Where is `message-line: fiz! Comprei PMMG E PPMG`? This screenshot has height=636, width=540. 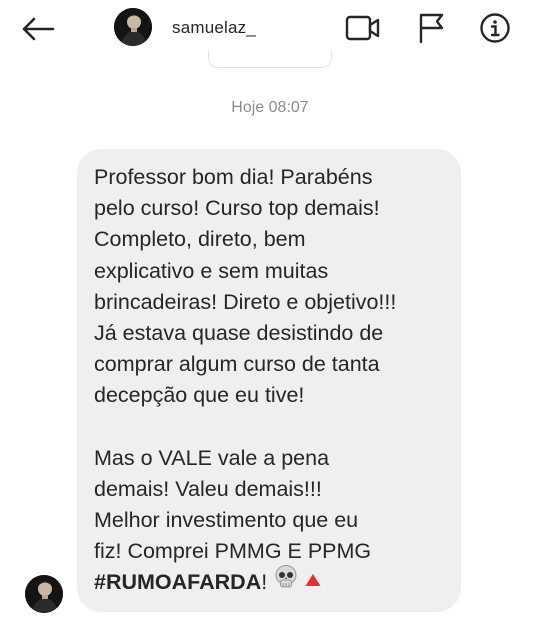
message-line: fiz! Comprei PMMG E PPMG is located at coordinates (233, 551).